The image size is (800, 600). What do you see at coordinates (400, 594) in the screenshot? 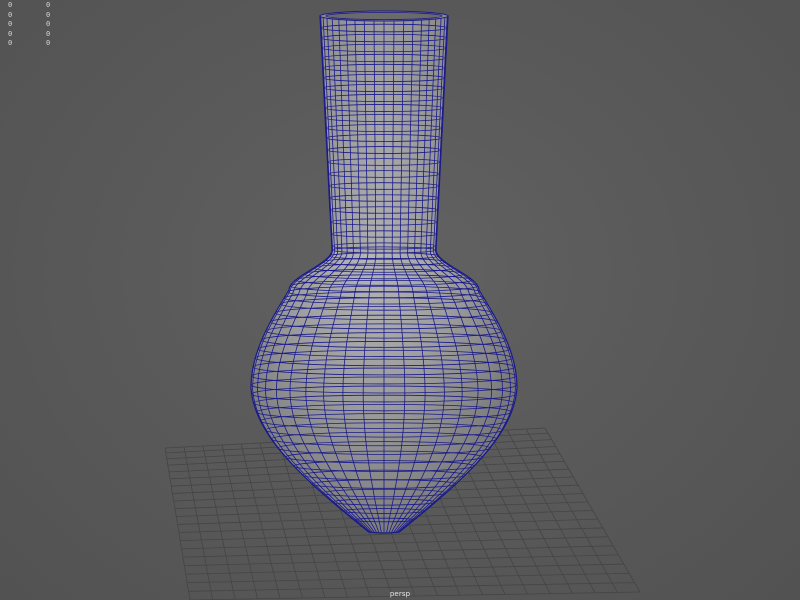
I see `camera-name-label: persp` at bounding box center [400, 594].